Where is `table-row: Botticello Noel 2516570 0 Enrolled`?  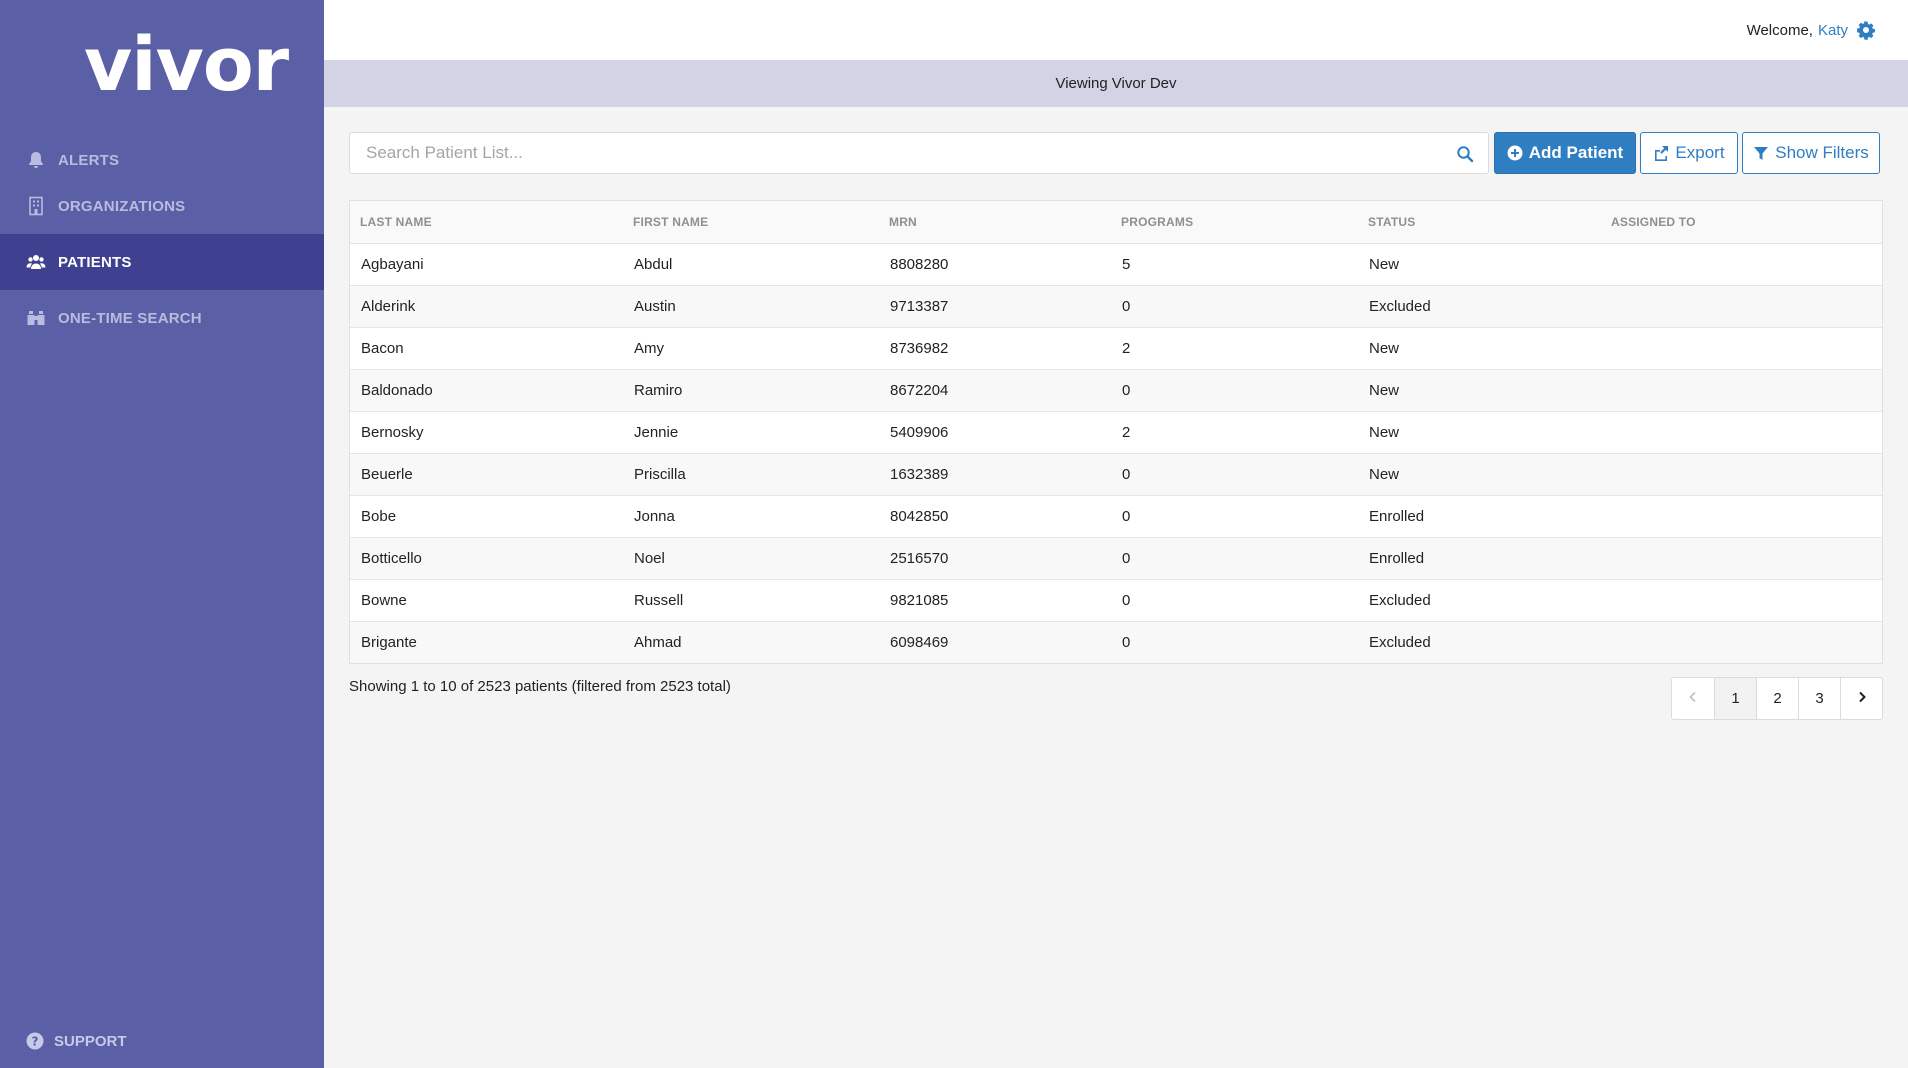 table-row: Botticello Noel 2516570 0 Enrolled is located at coordinates (1116, 558).